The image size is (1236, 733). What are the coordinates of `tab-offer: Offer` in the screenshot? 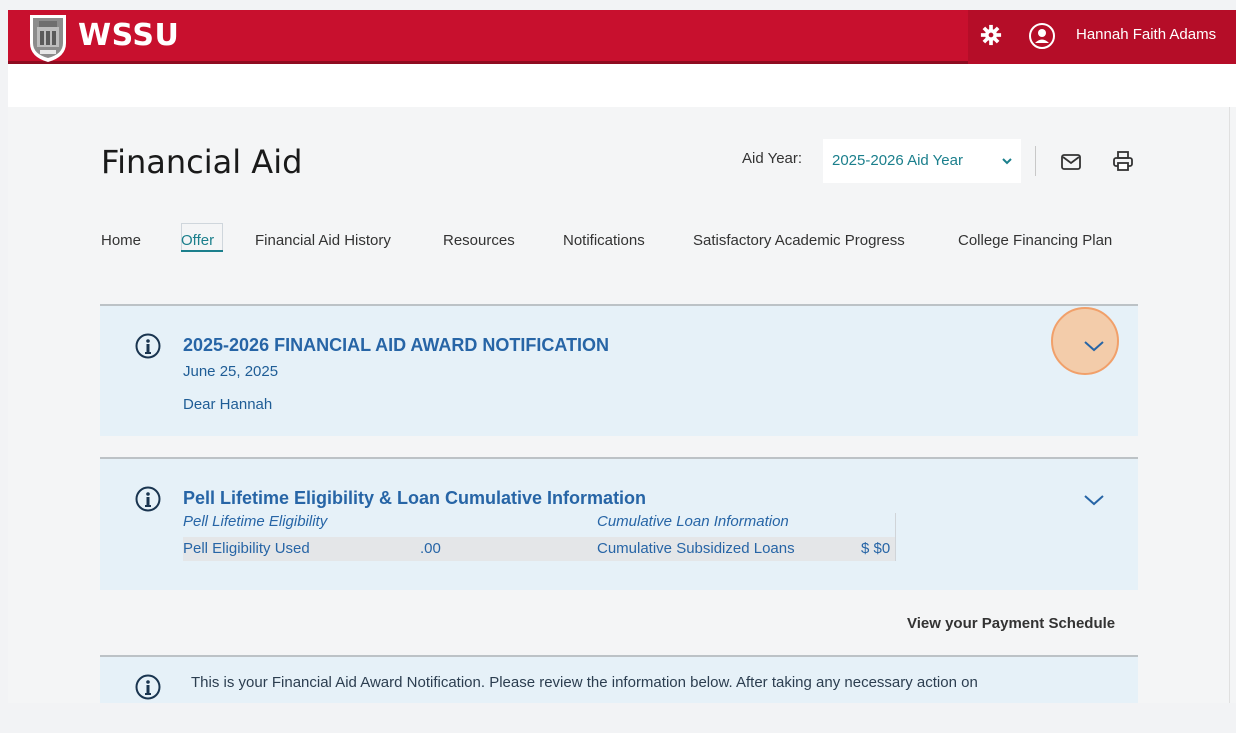 It's located at (197, 240).